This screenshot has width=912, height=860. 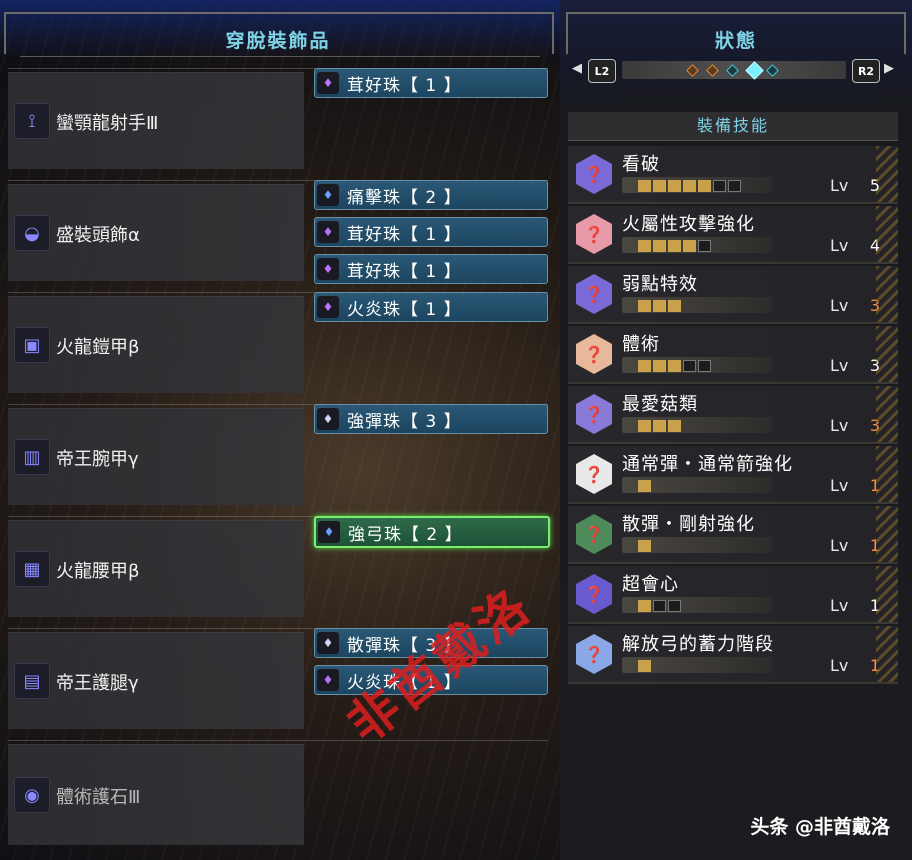 I want to click on skill-name: 弱點特效, so click(x=660, y=284).